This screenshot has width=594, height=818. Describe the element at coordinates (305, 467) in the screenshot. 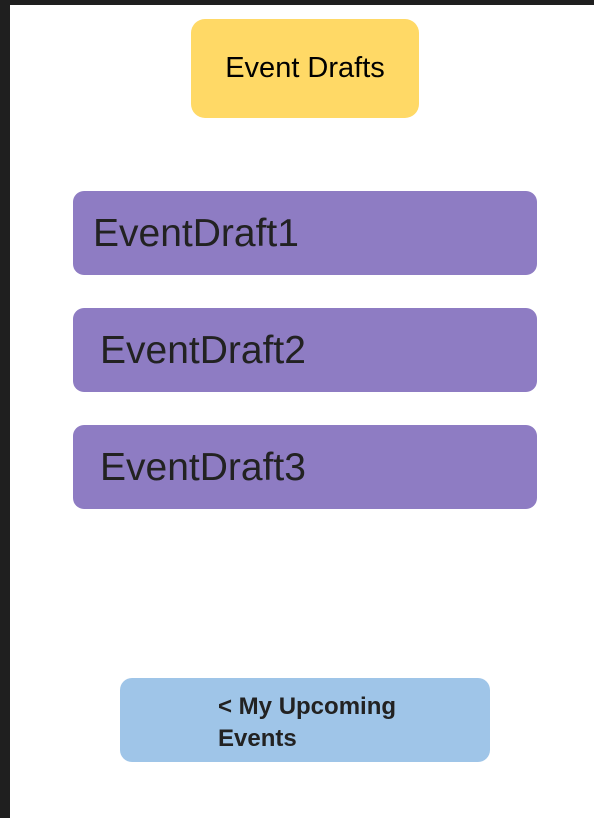

I see `event-draft-item: EventDraft3` at that location.